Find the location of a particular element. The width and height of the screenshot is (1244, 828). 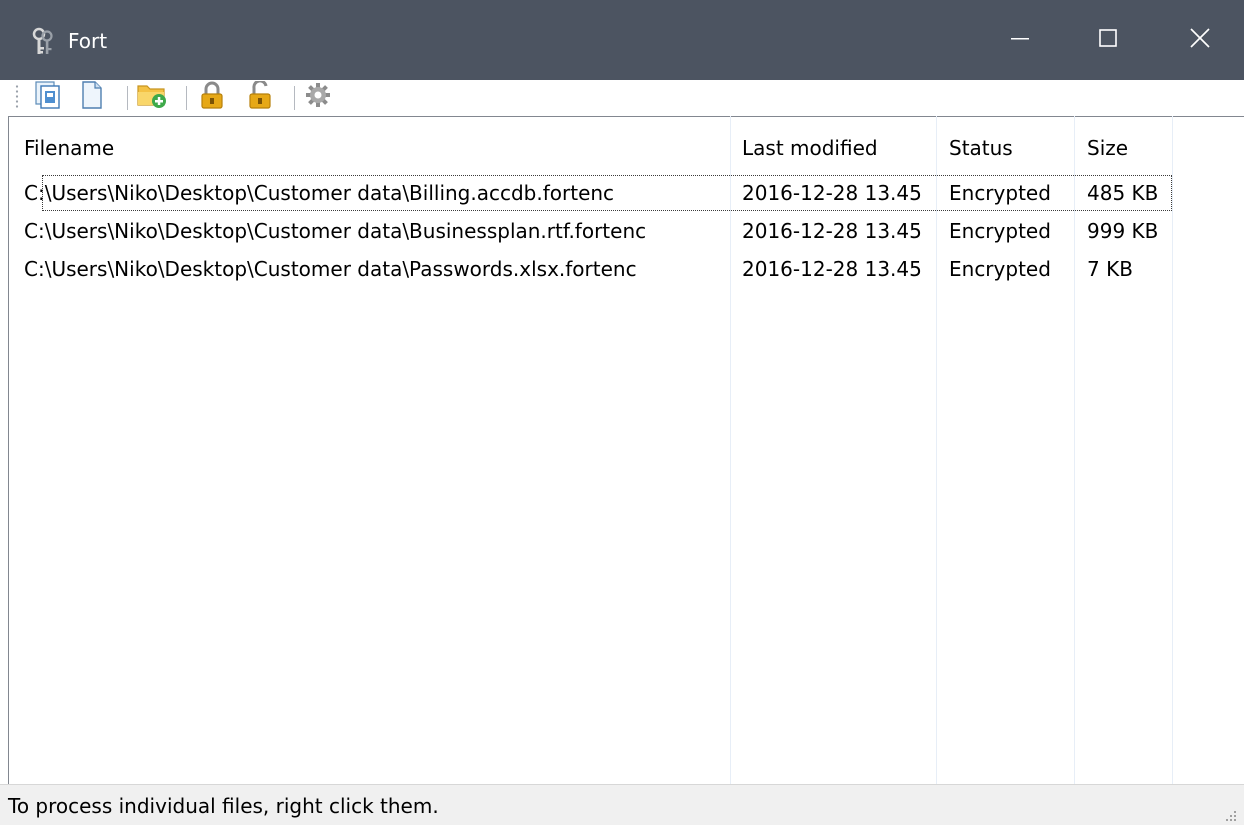

column-header-last-modified: Last modified is located at coordinates (810, 148).